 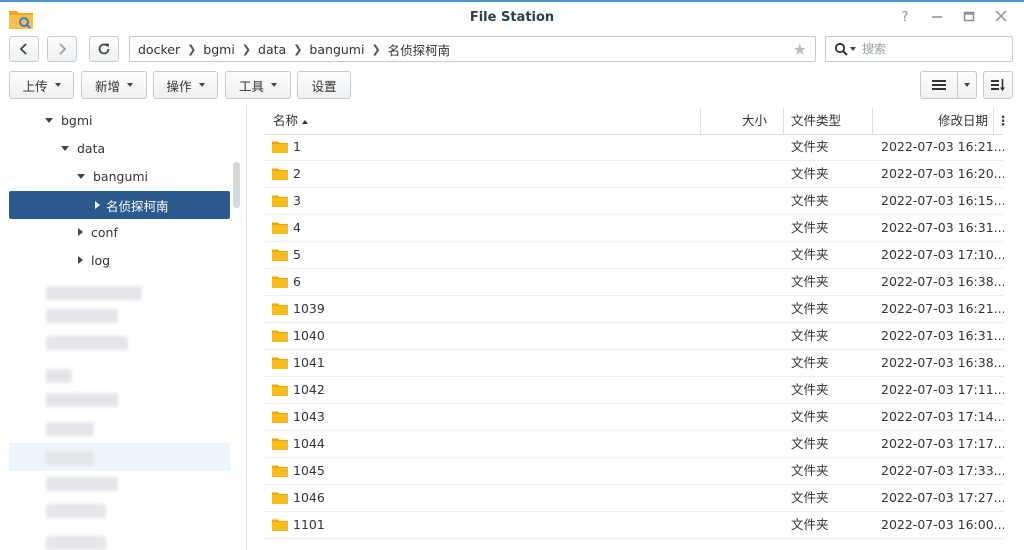 I want to click on panel-divider, so click(x=246, y=328).